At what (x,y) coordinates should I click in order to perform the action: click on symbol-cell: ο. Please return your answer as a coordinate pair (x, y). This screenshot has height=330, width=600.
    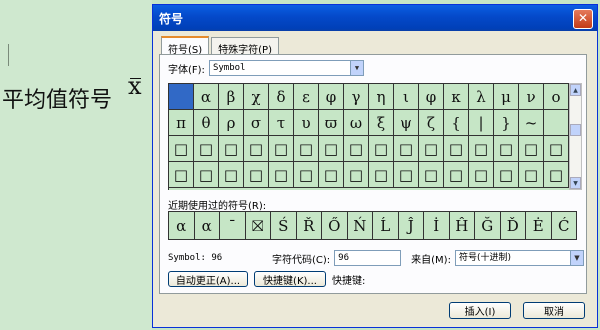
    Looking at the image, I should click on (556, 97).